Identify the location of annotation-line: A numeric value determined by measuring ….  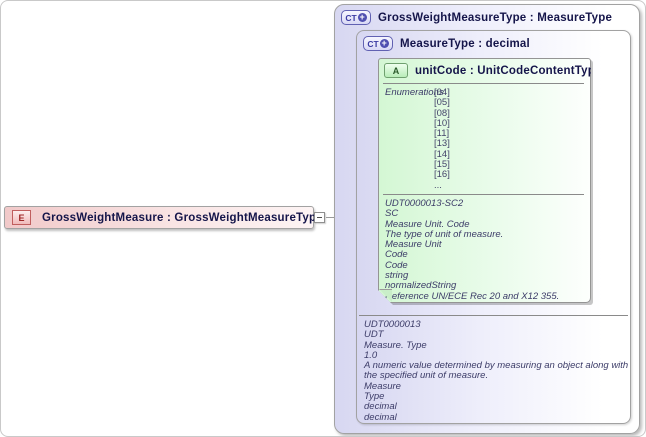
(496, 371).